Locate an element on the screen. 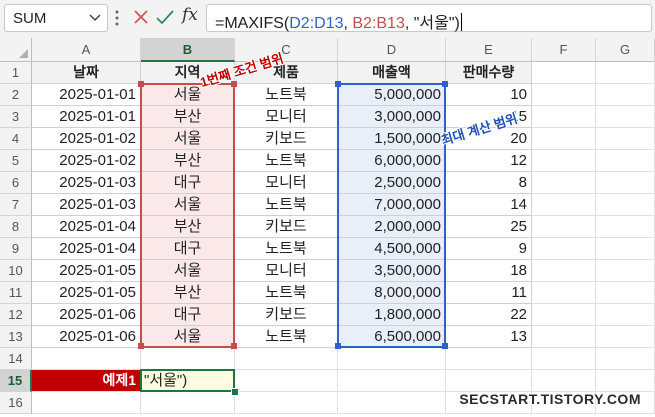 This screenshot has width=655, height=417. table-header-cell: 날짜 is located at coordinates (86, 73).